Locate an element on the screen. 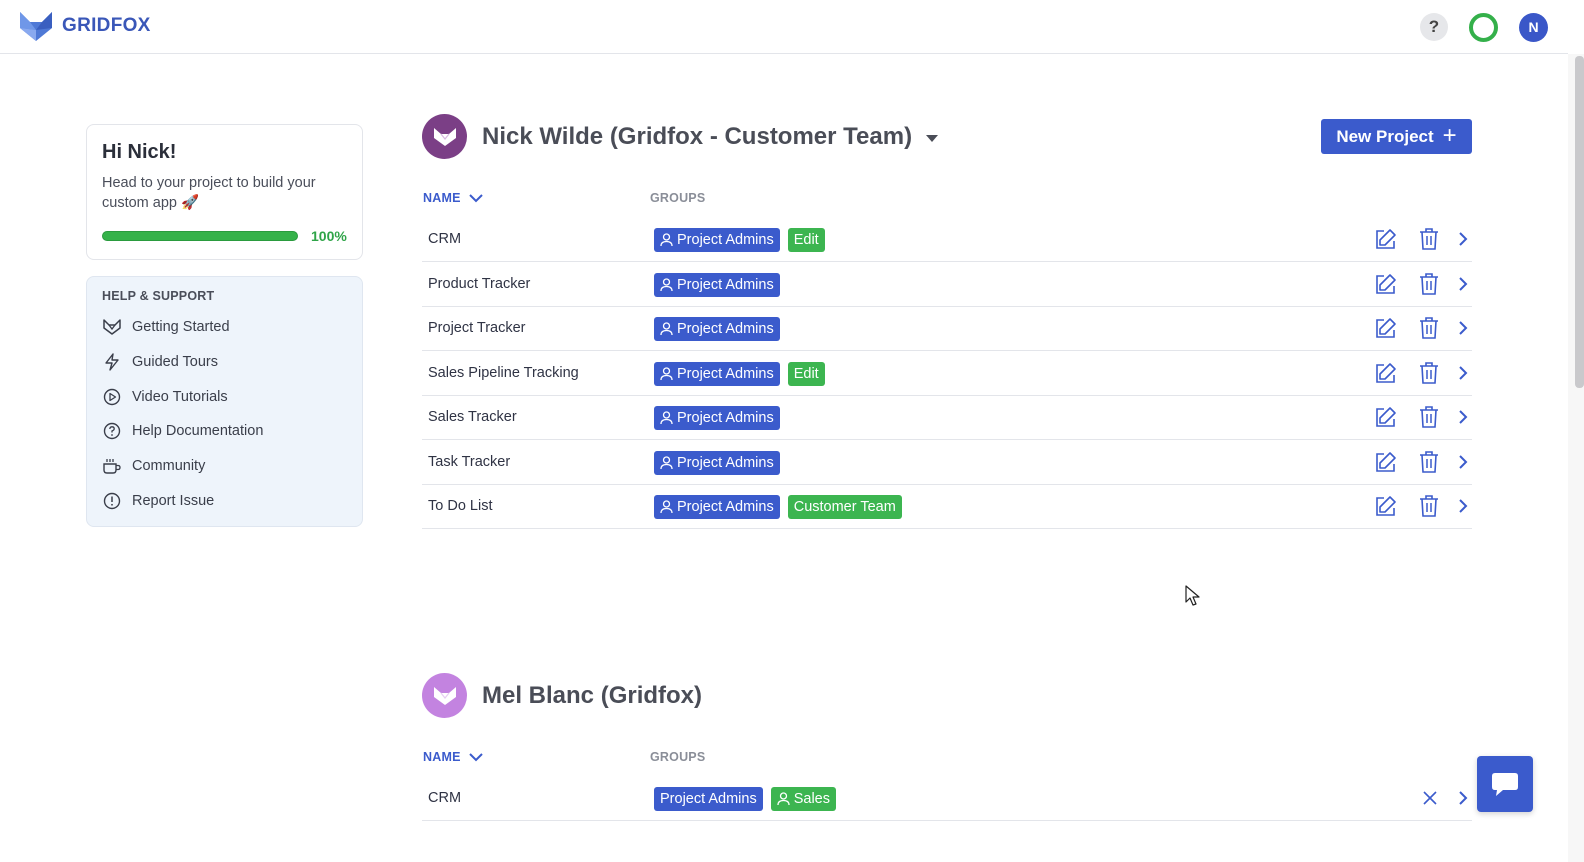 This screenshot has width=1584, height=862. lightning-icon is located at coordinates (112, 362).